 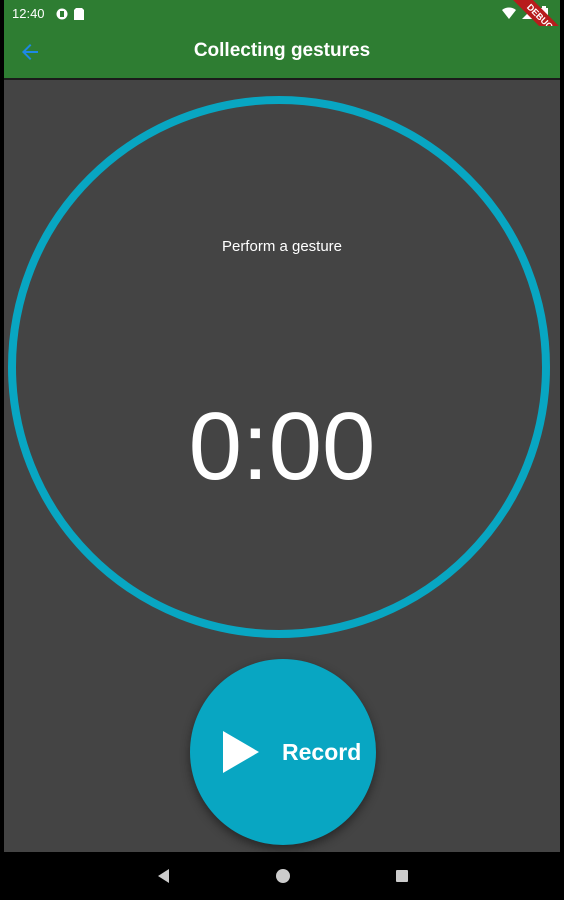 What do you see at coordinates (62, 16) in the screenshot?
I see `cast-icon` at bounding box center [62, 16].